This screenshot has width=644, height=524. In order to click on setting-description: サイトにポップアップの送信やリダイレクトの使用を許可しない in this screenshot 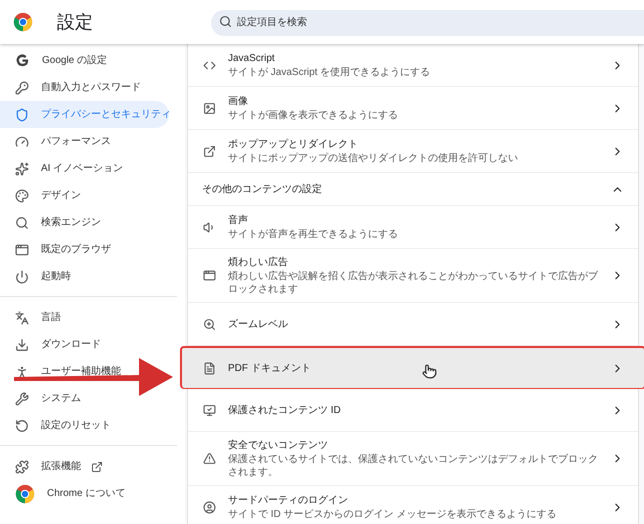, I will do `click(373, 158)`.